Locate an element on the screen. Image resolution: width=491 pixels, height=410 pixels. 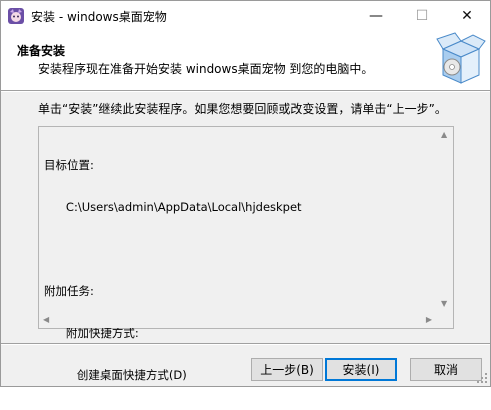
scroll-down-icon: ▼ is located at coordinates (444, 303).